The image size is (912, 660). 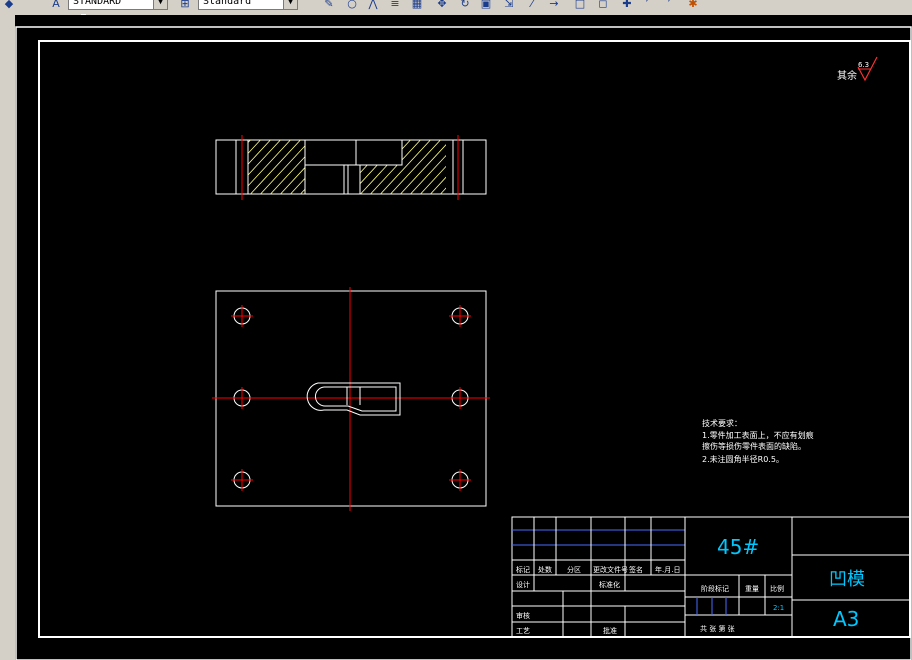 I want to click on text-style-select: STANDARD ▼, so click(x=118, y=5).